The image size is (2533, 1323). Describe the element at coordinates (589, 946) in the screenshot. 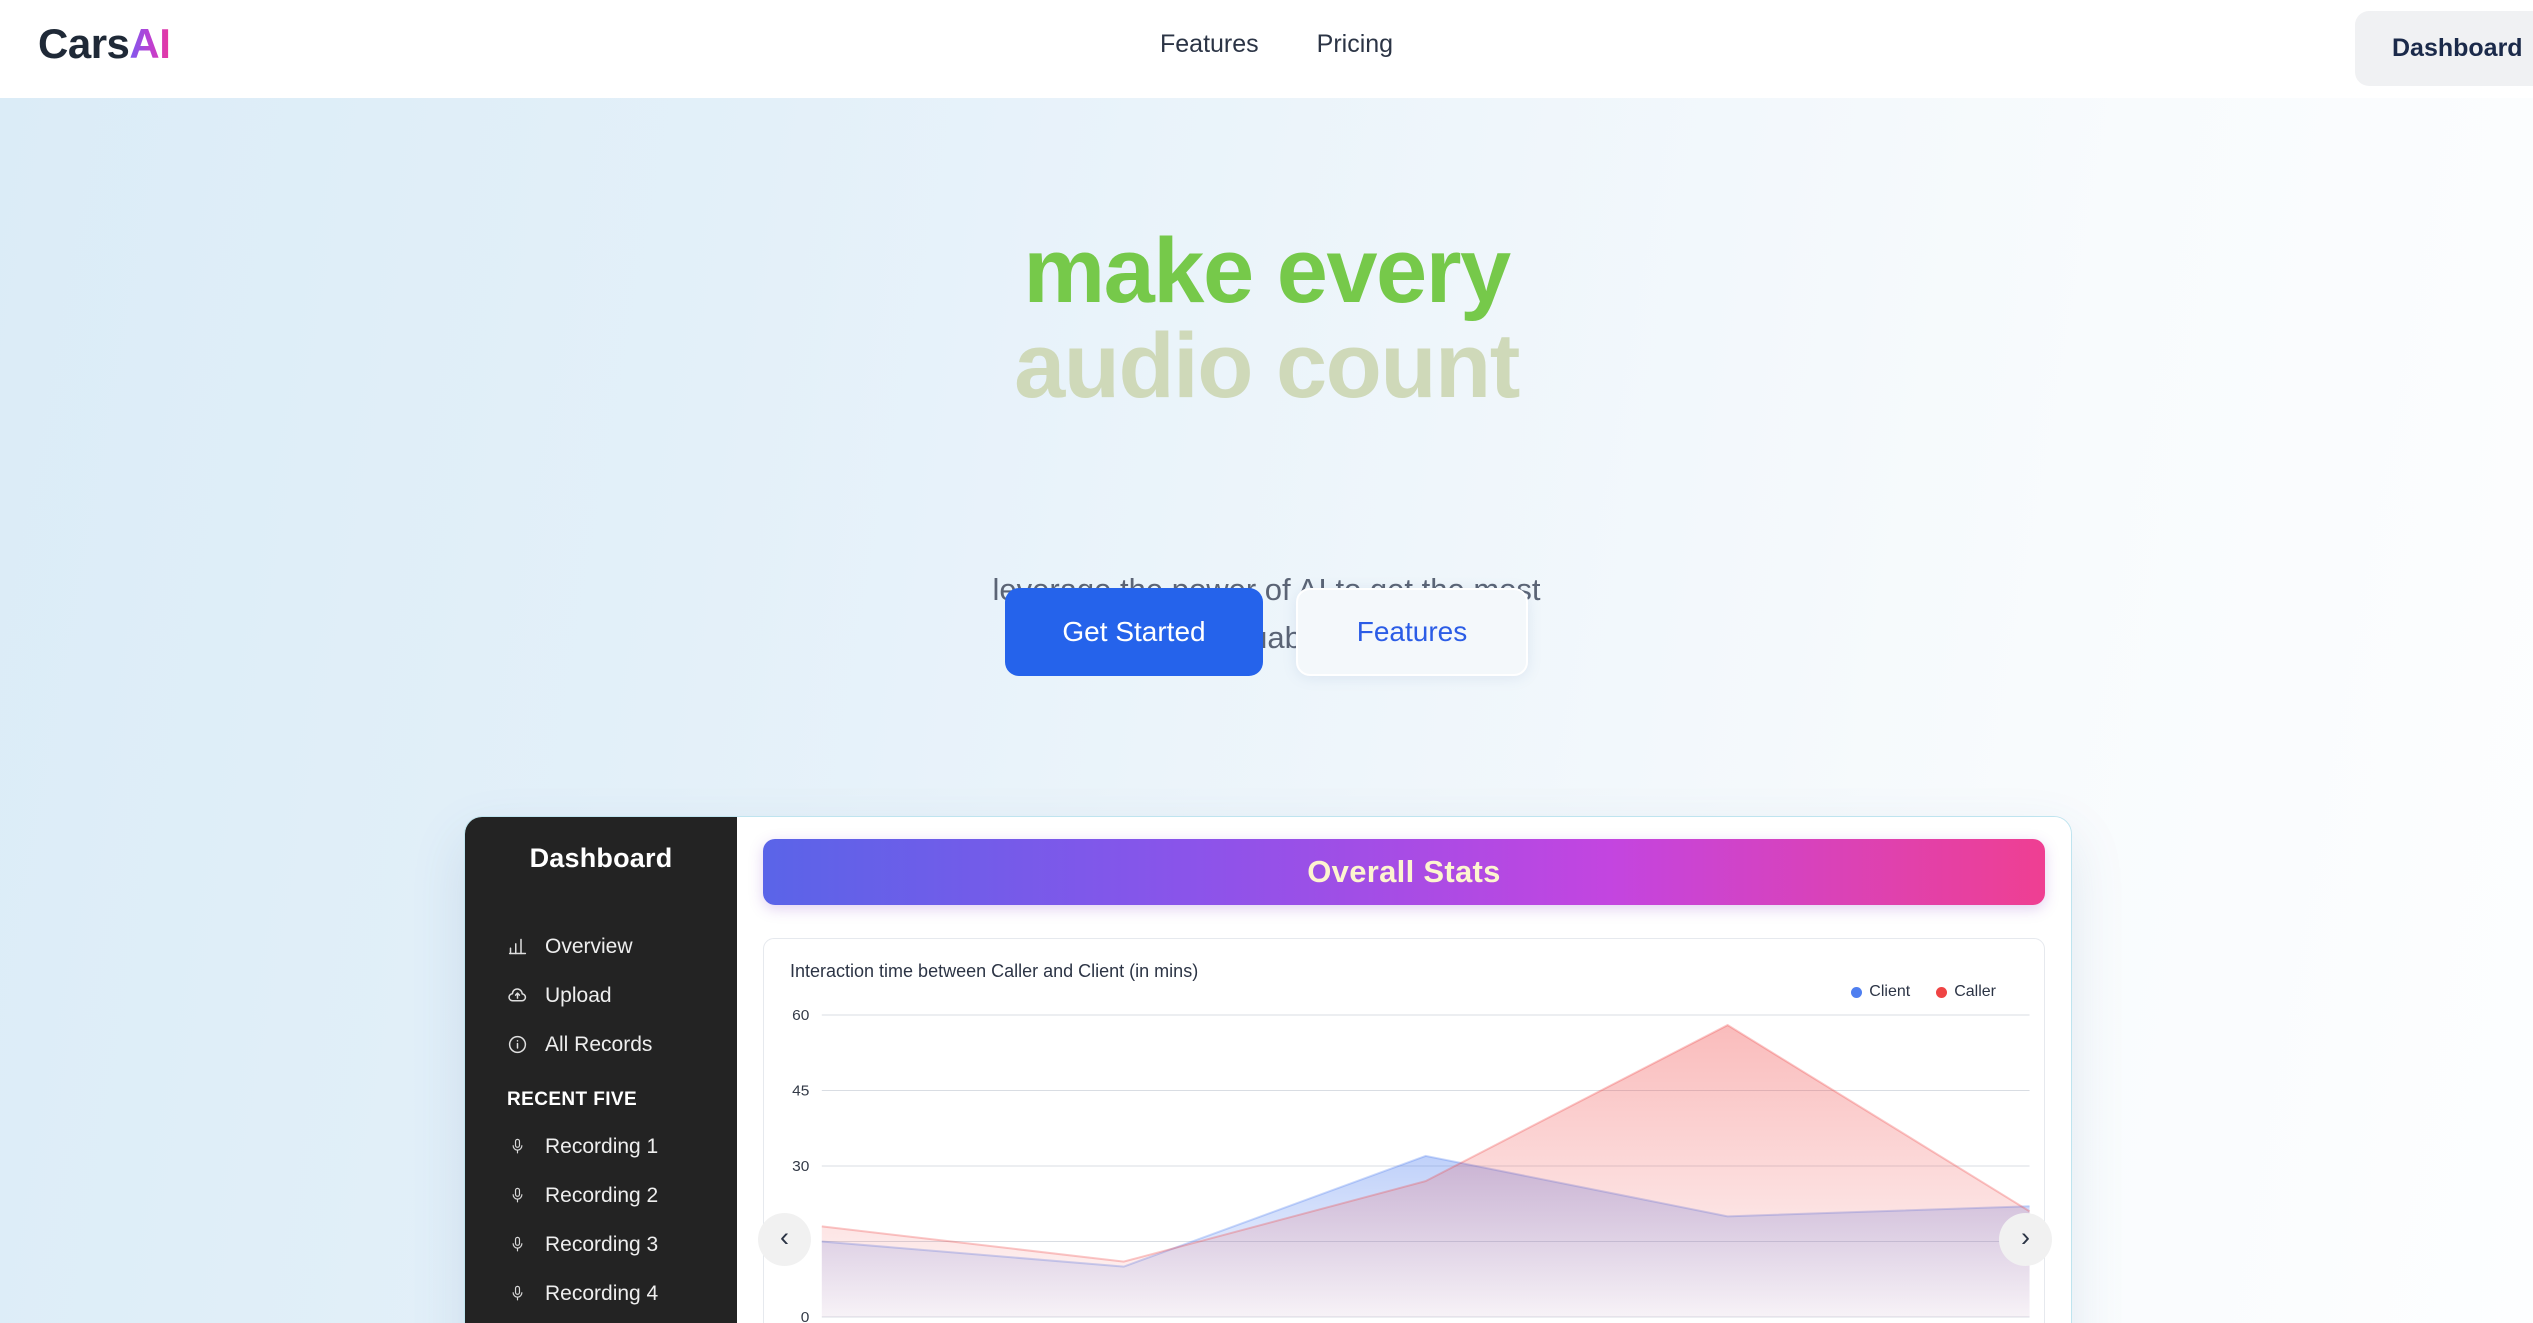

I see `sidebar-item-label: Overview` at that location.